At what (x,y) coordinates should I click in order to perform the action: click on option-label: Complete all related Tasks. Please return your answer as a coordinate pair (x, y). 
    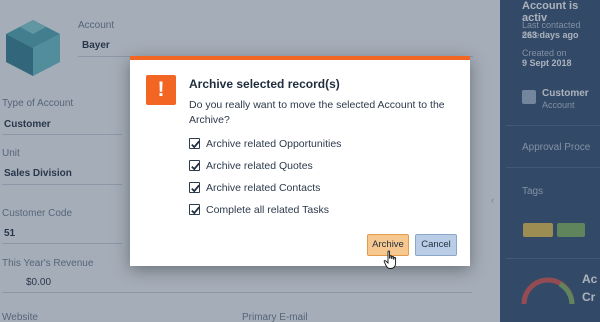
    Looking at the image, I should click on (267, 209).